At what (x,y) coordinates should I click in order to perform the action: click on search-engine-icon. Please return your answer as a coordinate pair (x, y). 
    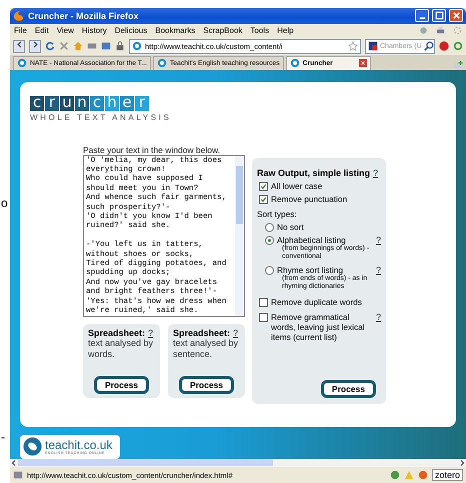
    Looking at the image, I should click on (373, 46).